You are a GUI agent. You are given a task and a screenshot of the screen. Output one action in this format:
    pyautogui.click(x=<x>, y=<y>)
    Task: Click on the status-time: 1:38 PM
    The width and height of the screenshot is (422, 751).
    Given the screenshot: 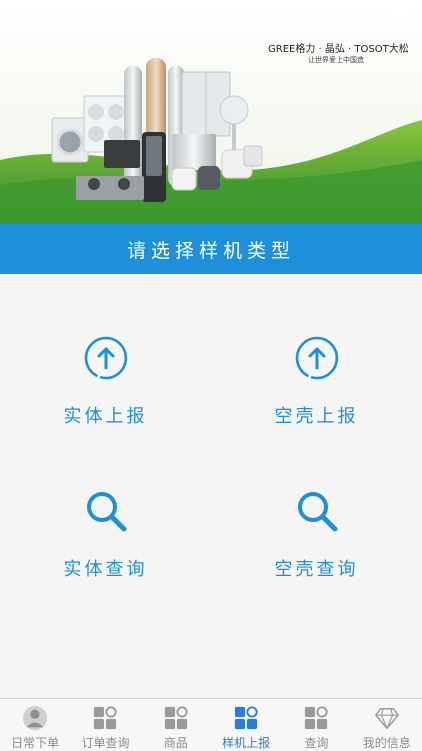 What is the action you would take?
    pyautogui.click(x=211, y=10)
    